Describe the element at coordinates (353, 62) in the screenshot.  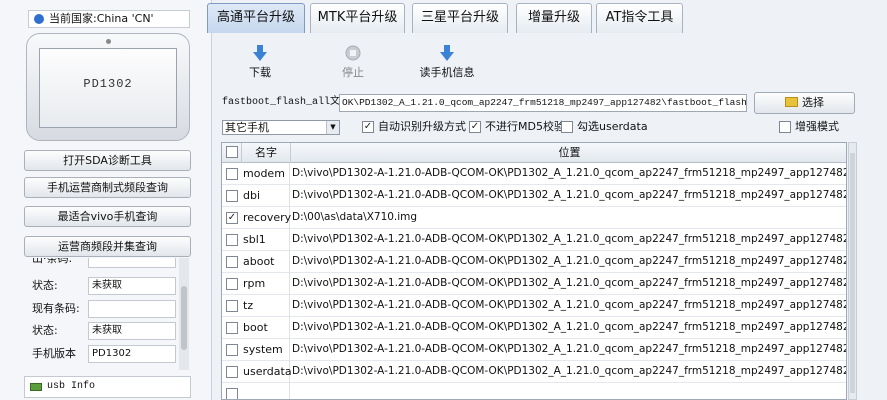
I see `stop-button: 停止` at that location.